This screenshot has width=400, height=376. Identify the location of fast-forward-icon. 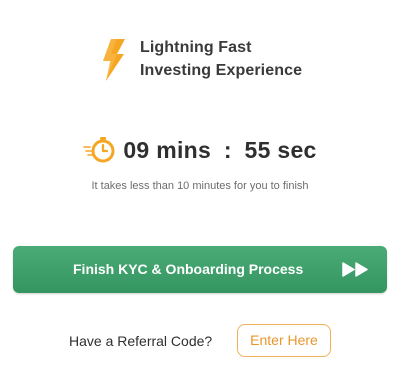
(355, 269).